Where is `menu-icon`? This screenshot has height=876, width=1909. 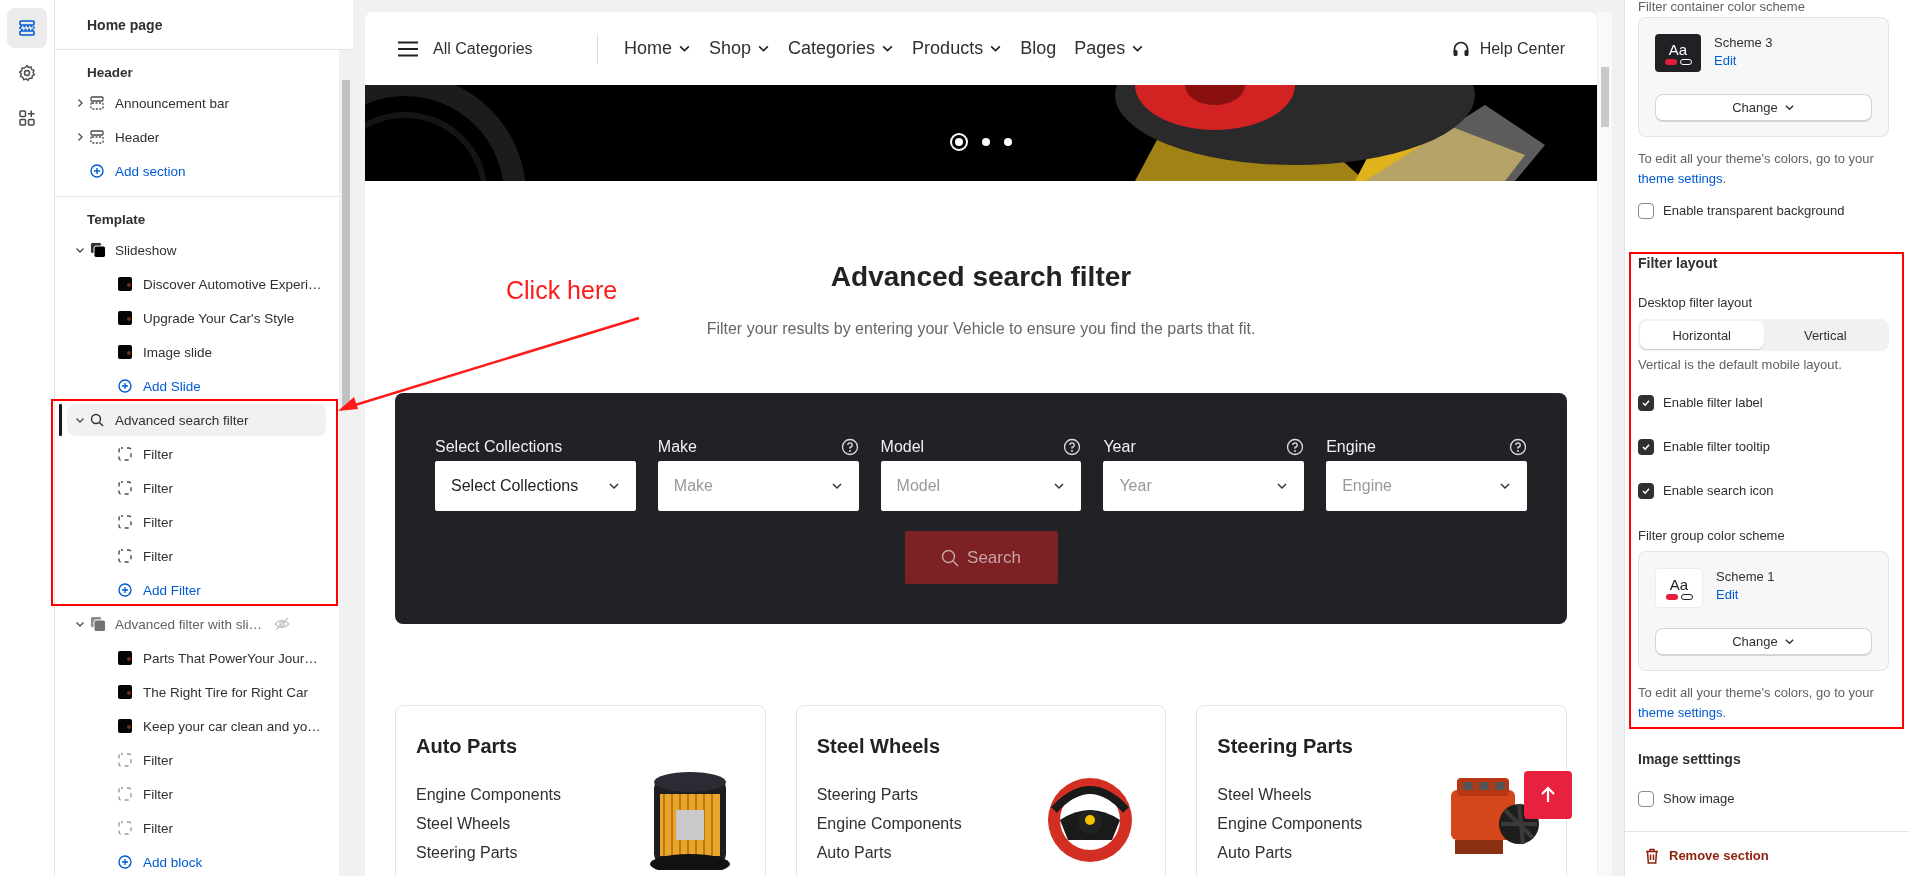
menu-icon is located at coordinates (408, 48).